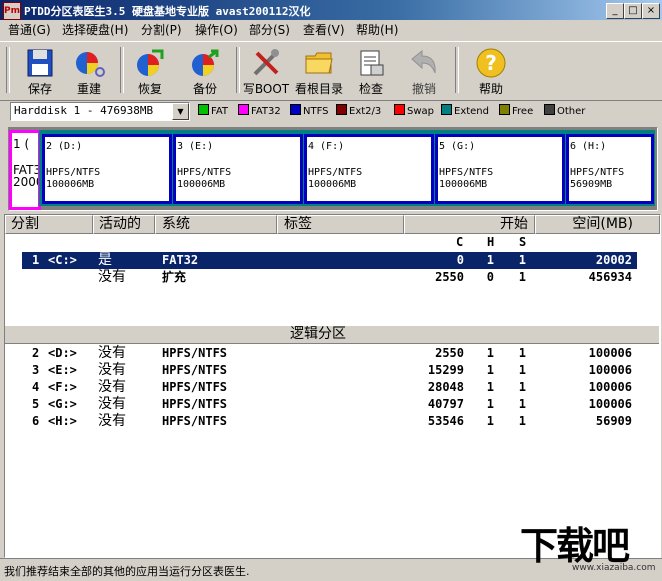  Describe the element at coordinates (216, 224) in the screenshot. I see `column-header-system: 系统` at that location.